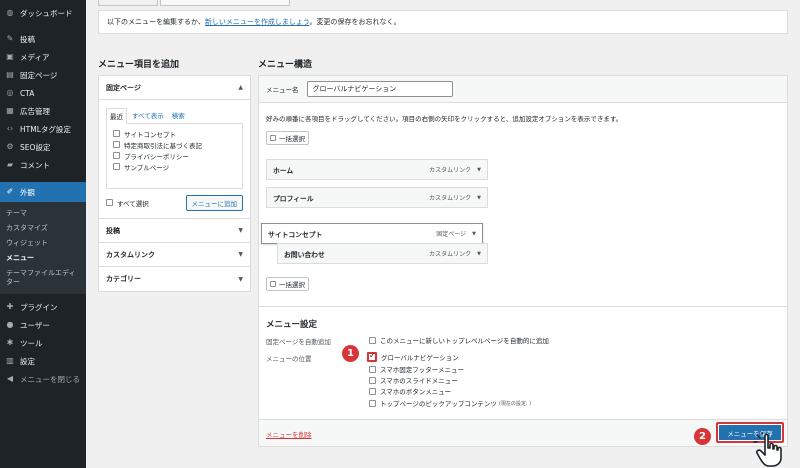 The image size is (800, 468). Describe the element at coordinates (10, 342) in the screenshot. I see `tool-icon: ✱` at that location.